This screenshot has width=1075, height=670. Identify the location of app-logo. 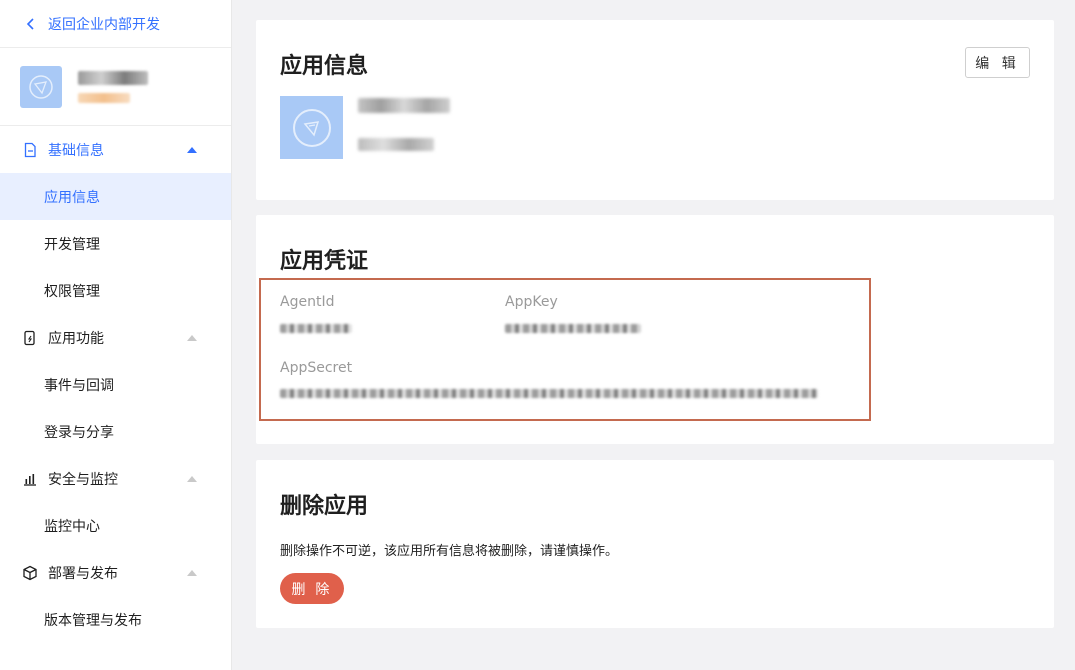
(41, 86).